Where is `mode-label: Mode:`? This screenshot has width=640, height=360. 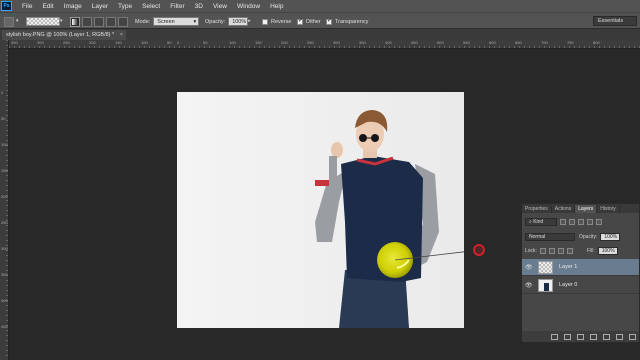 mode-label: Mode: is located at coordinates (143, 21).